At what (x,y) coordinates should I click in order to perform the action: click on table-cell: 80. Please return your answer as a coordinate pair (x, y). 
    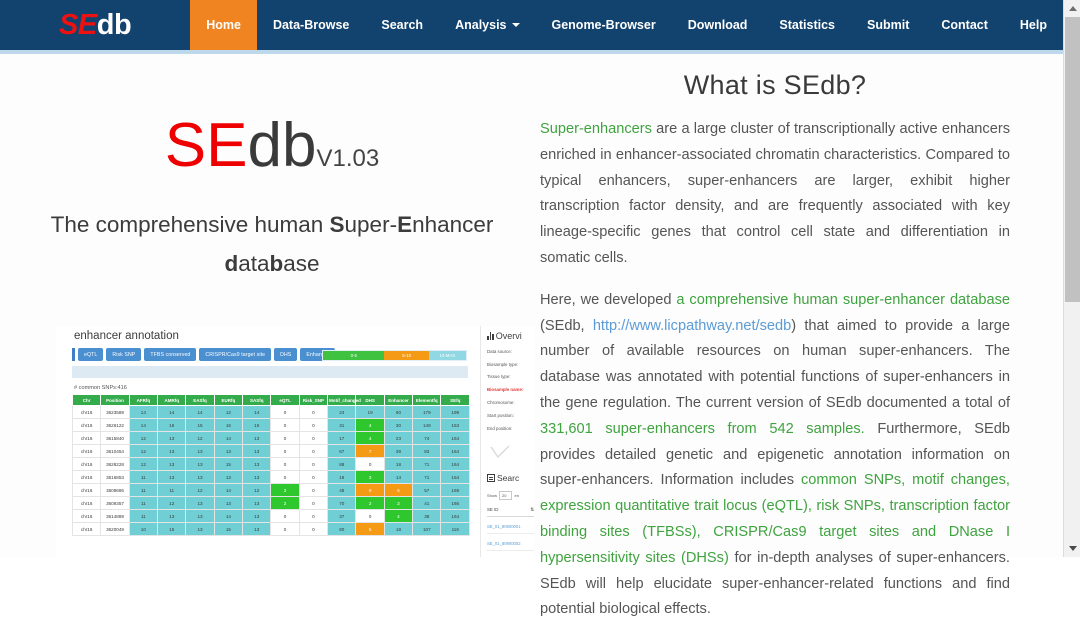
    Looking at the image, I should click on (342, 529).